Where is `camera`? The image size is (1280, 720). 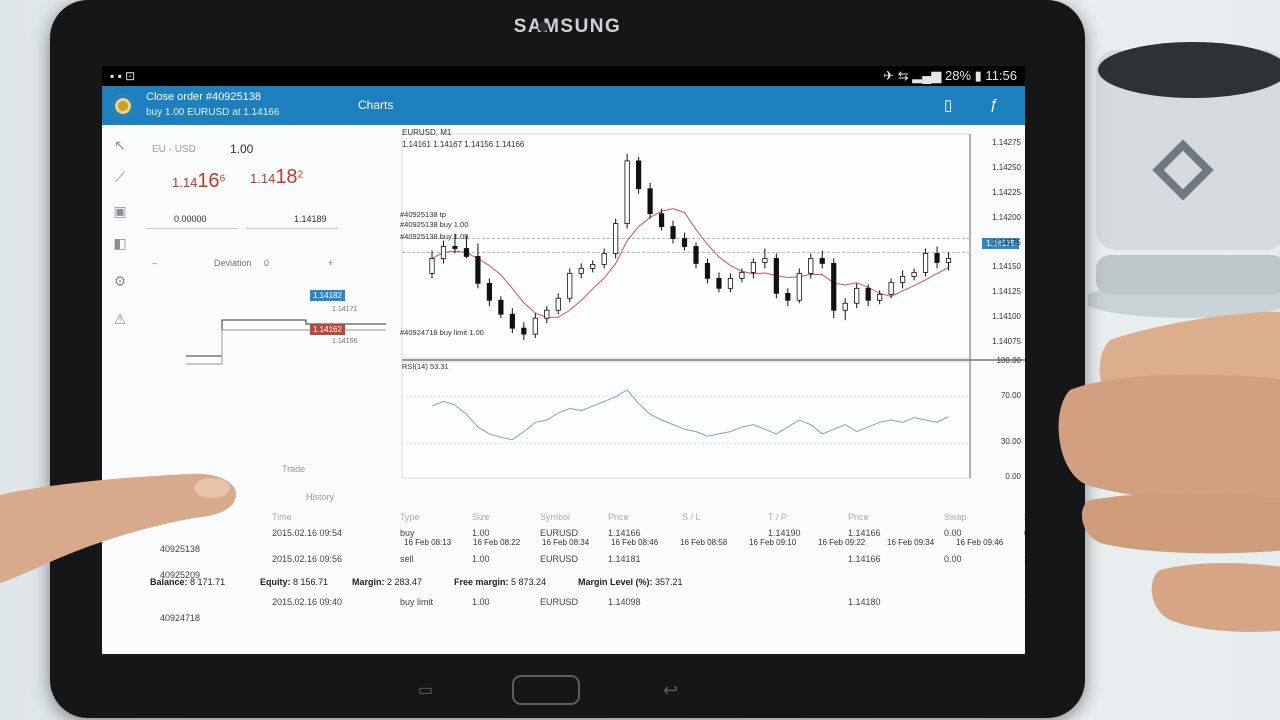
camera is located at coordinates (543, 27).